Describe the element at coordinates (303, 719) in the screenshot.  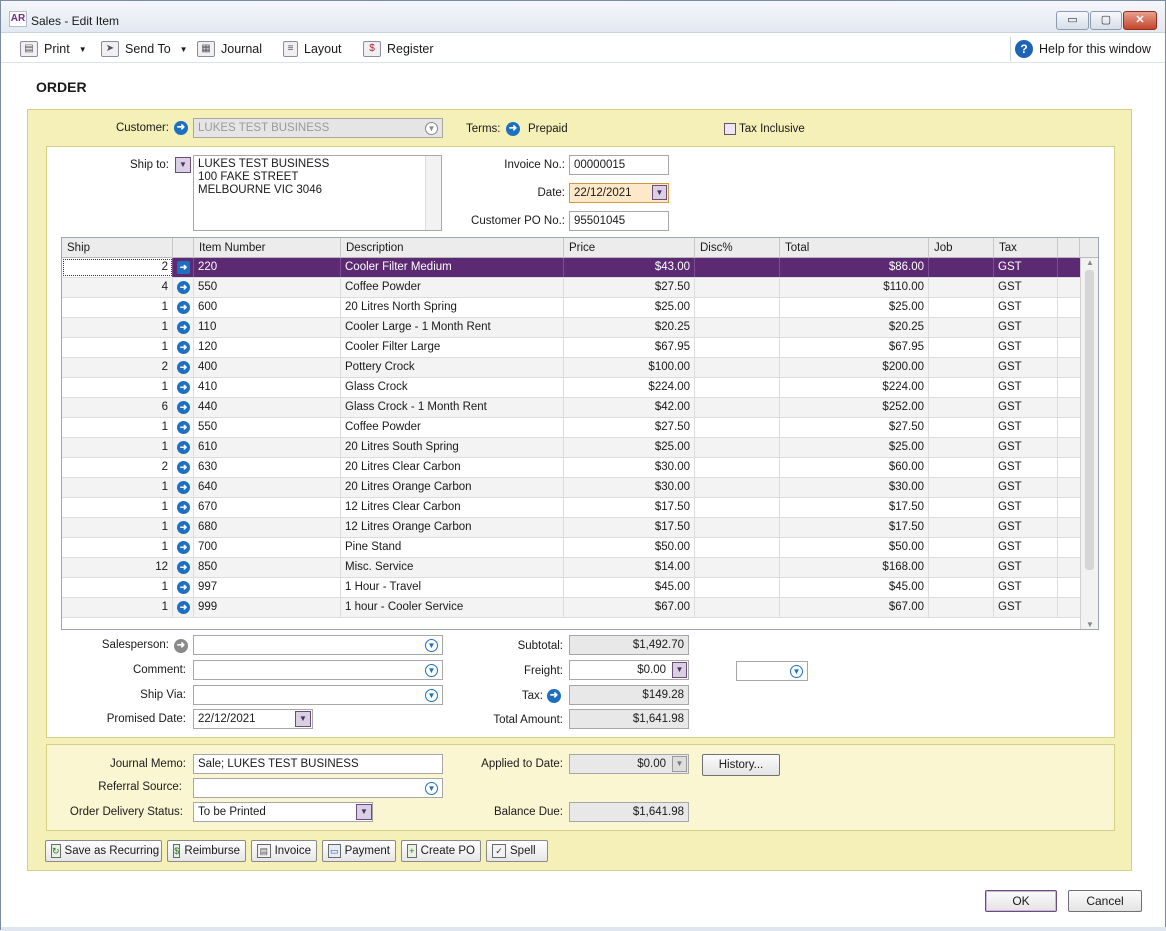
I see `calendar-dropdown-icon: ▼` at that location.